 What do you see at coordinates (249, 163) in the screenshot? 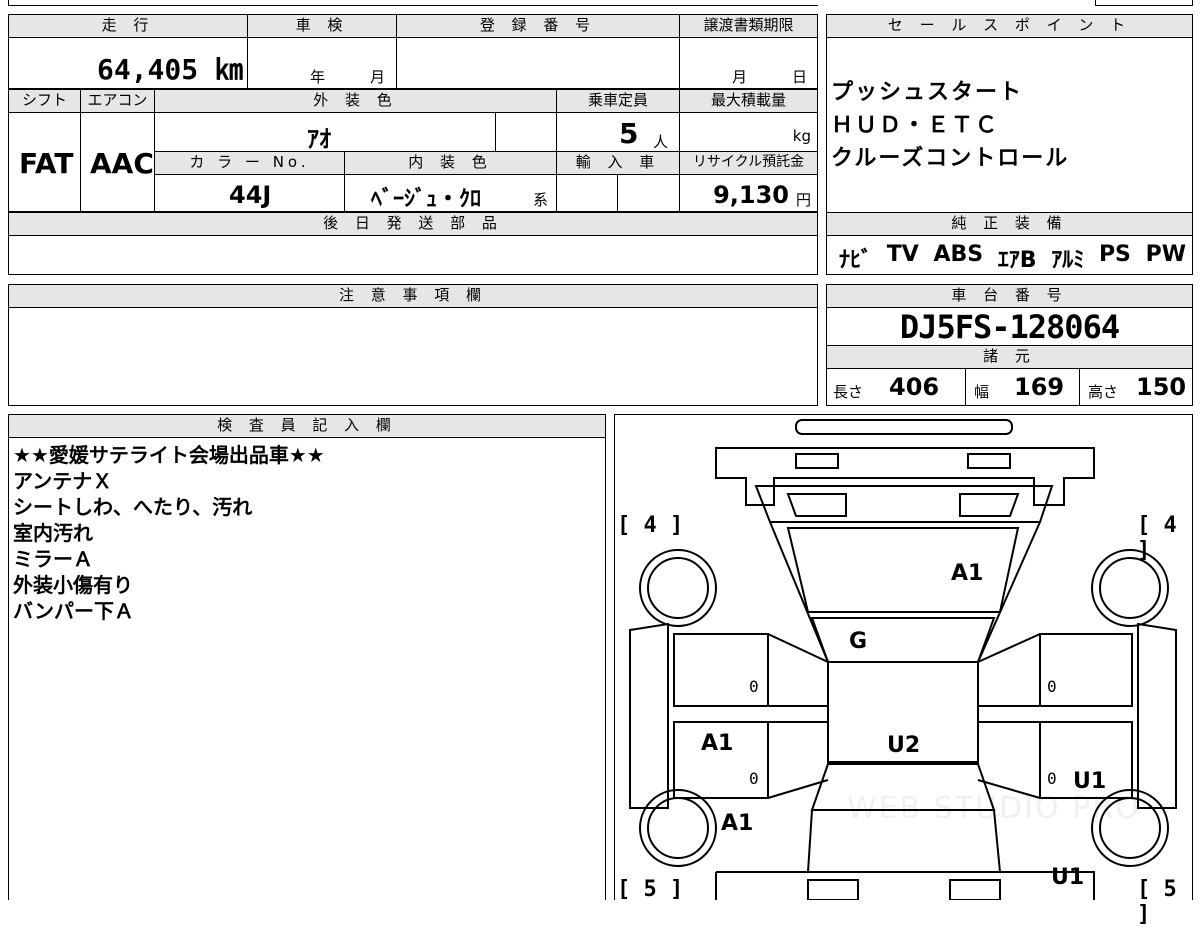
I see `color-no-header: カ ラ ー No.` at bounding box center [249, 163].